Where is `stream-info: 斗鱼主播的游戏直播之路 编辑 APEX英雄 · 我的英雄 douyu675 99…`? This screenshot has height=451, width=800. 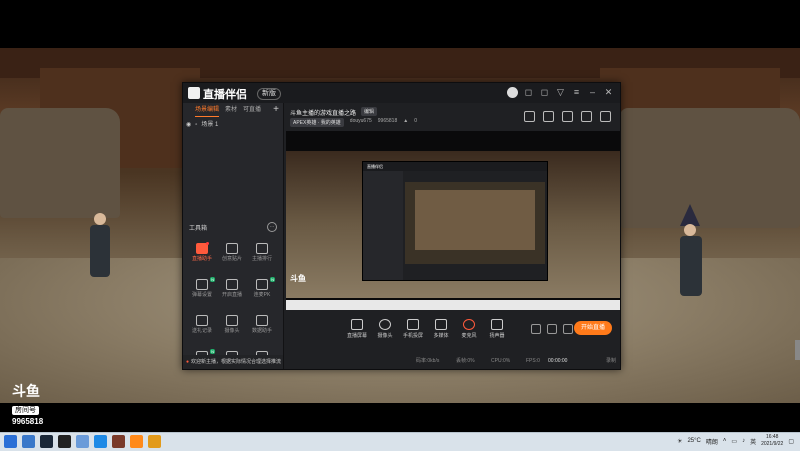 stream-info: 斗鱼主播的游戏直播之路 编辑 APEX英雄 · 我的英雄 douyu675 99… is located at coordinates (452, 117).